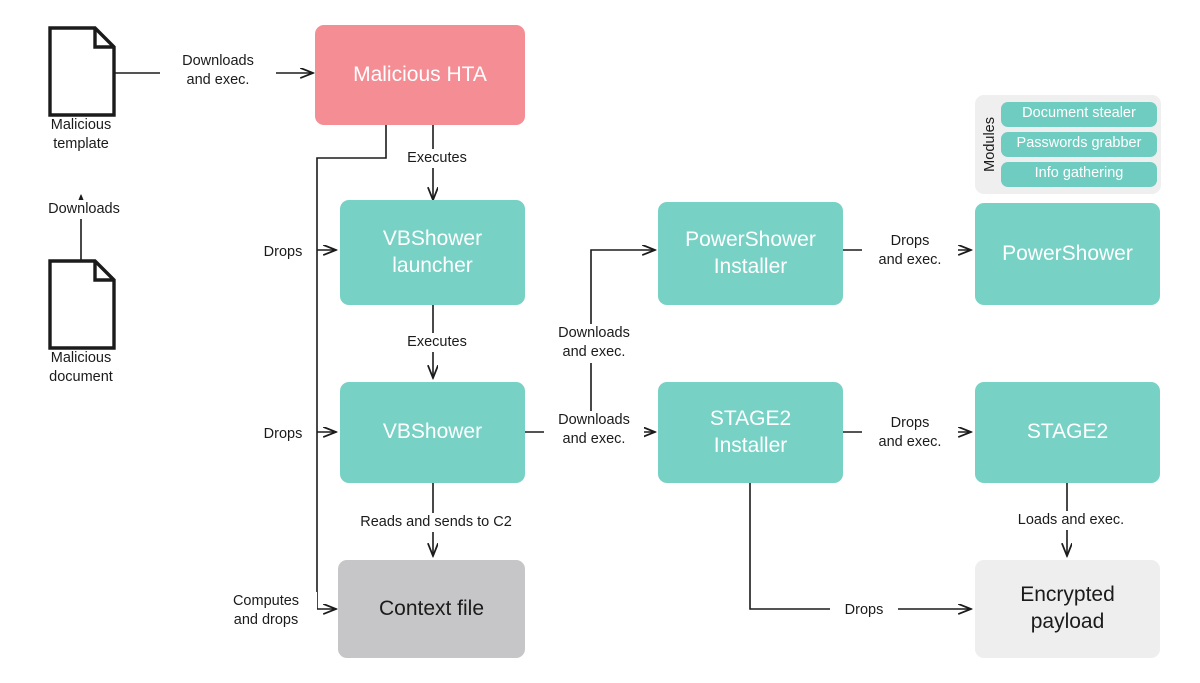 This screenshot has height=683, width=1200. Describe the element at coordinates (432, 252) in the screenshot. I see `node-vbshower-launcher: VBShower launcher` at that location.